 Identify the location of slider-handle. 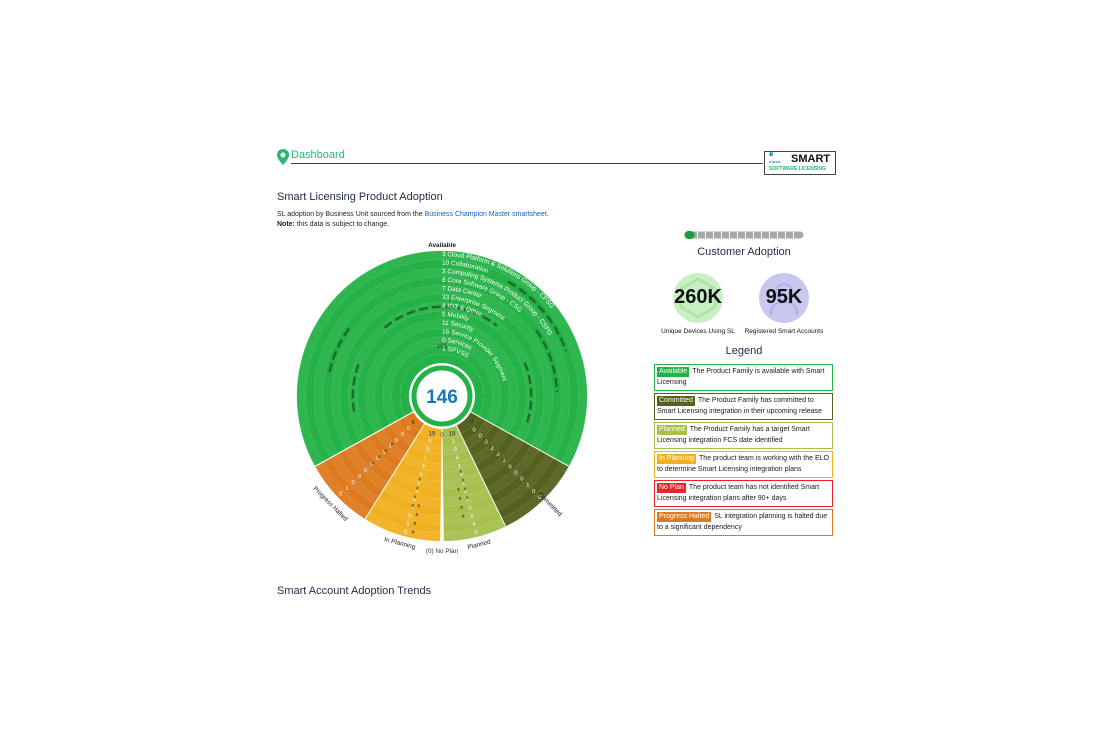
(689, 235).